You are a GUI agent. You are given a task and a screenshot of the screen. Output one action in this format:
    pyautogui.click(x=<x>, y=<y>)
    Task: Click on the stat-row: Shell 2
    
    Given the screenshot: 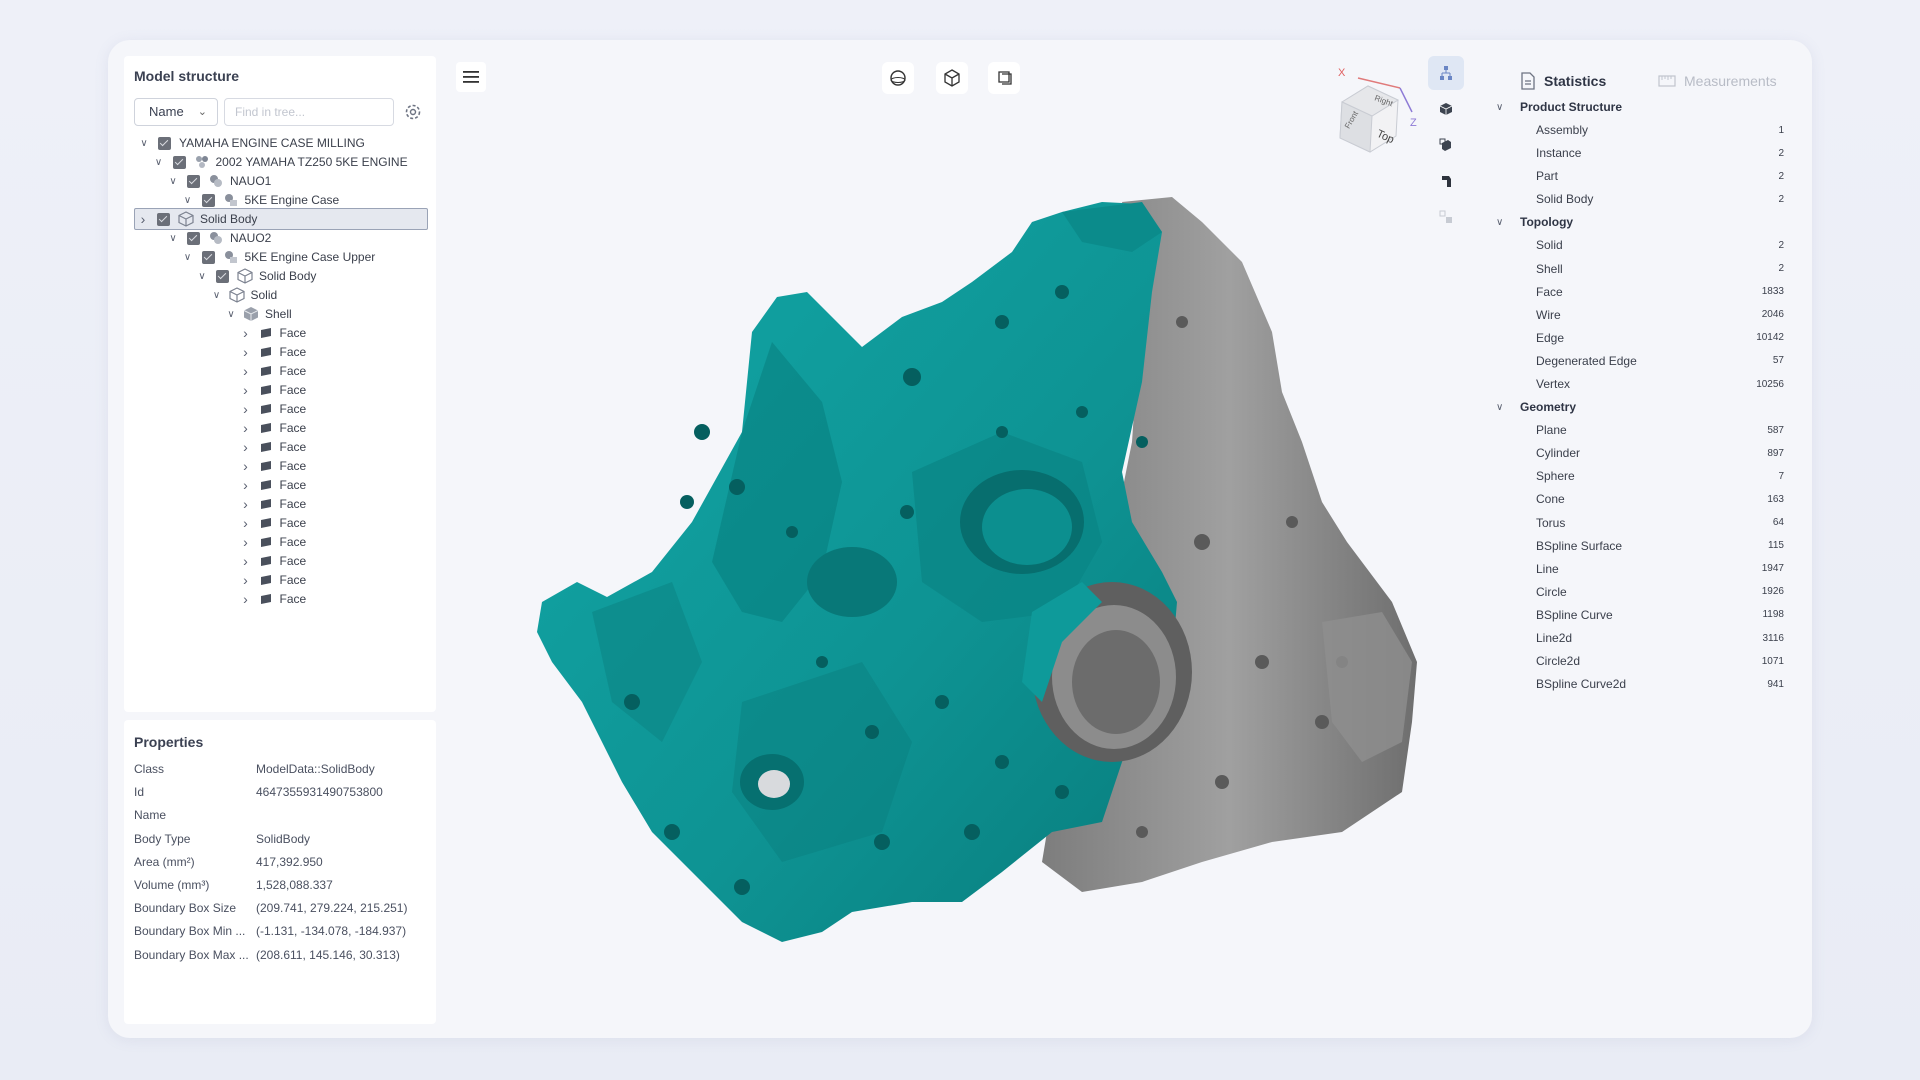 What is the action you would take?
    pyautogui.click(x=1660, y=269)
    